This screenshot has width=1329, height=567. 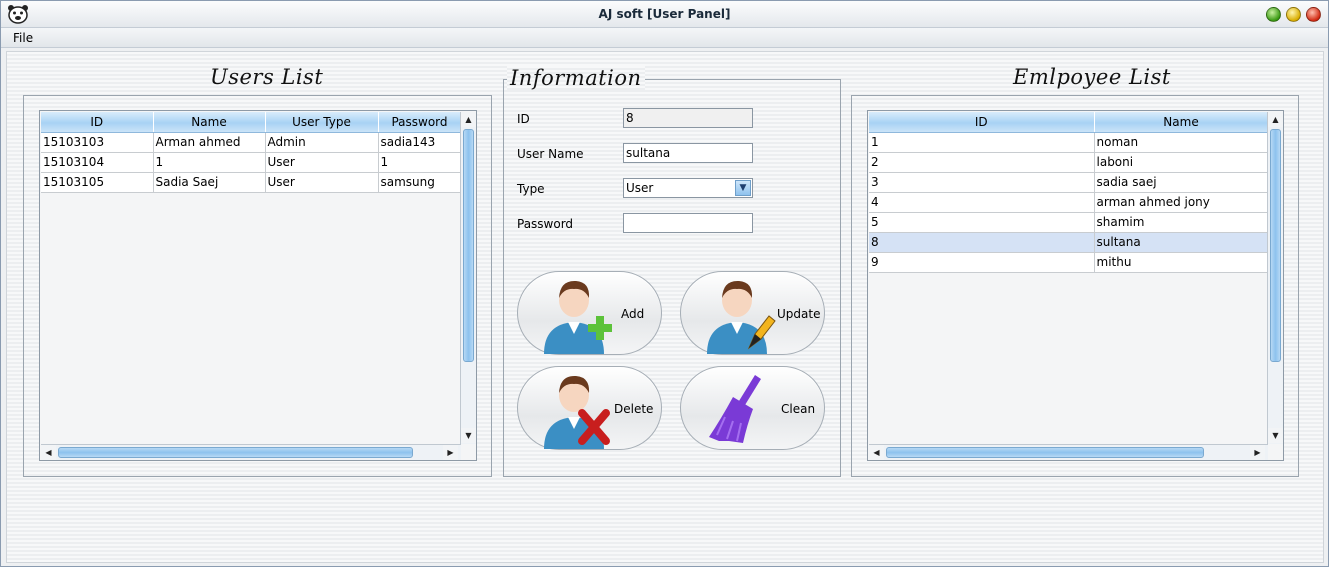 I want to click on cell-user-type: Admin, so click(x=322, y=142).